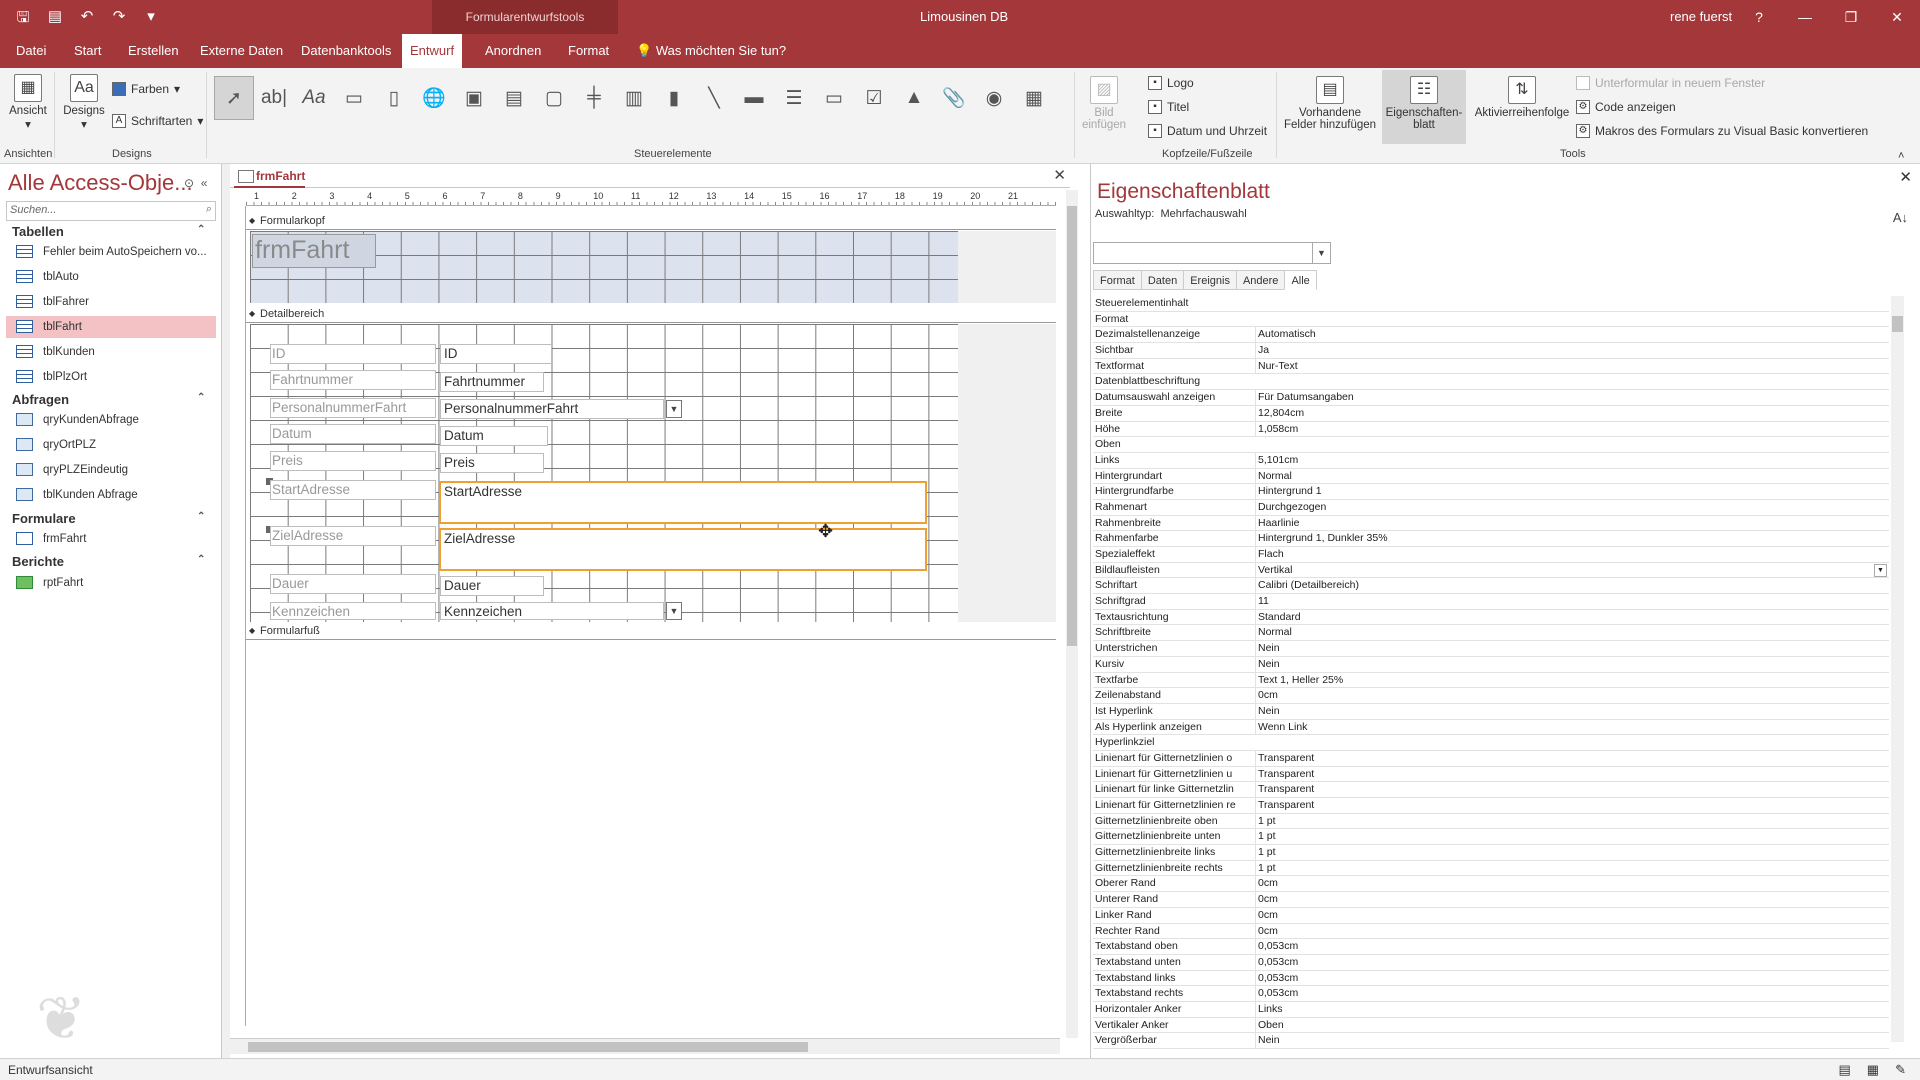 This screenshot has height=1080, width=1920. What do you see at coordinates (353, 408) in the screenshot?
I see `label-personalnummerfahrt: PersonalnummerFahrt` at bounding box center [353, 408].